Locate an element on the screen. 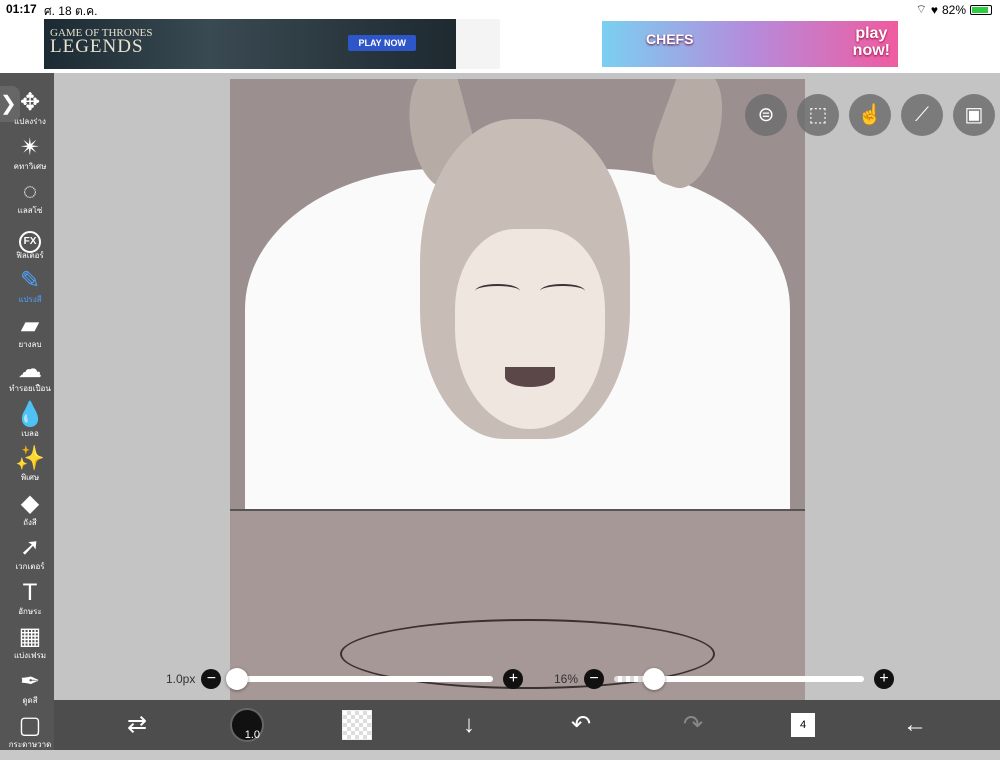  brush-size-slider: 1.0px − + is located at coordinates (345, 679).